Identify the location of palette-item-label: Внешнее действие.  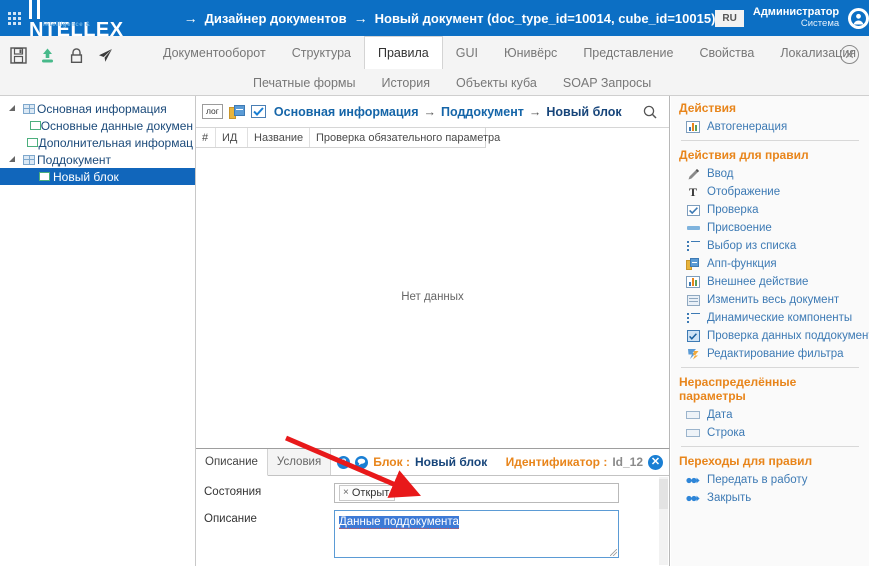
(758, 282).